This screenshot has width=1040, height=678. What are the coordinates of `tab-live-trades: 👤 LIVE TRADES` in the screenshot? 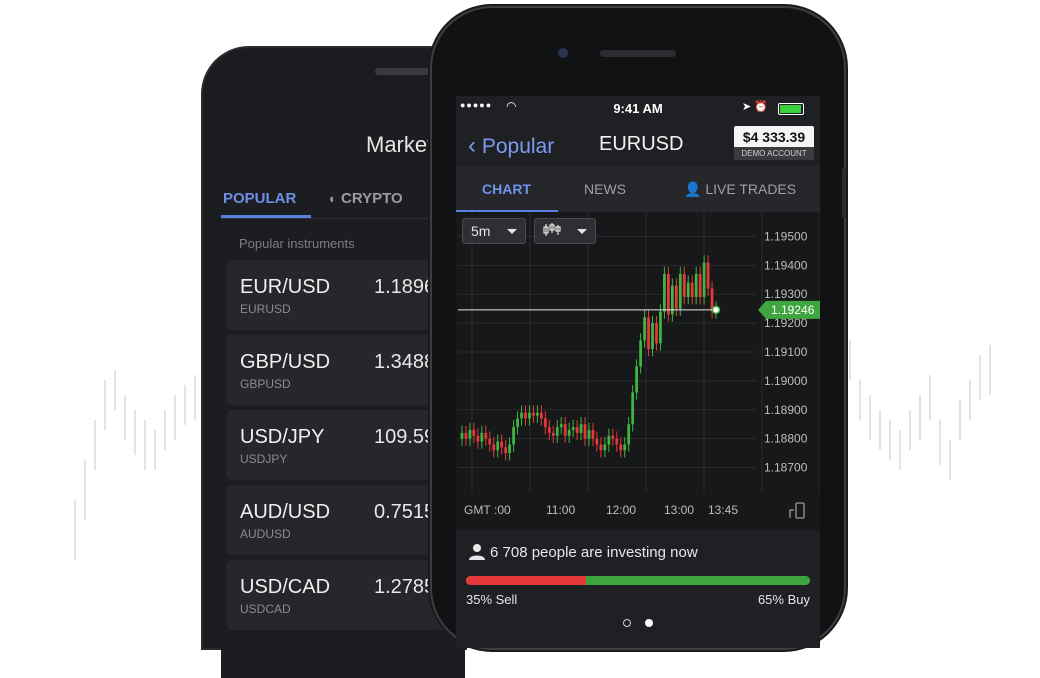 It's located at (740, 189).